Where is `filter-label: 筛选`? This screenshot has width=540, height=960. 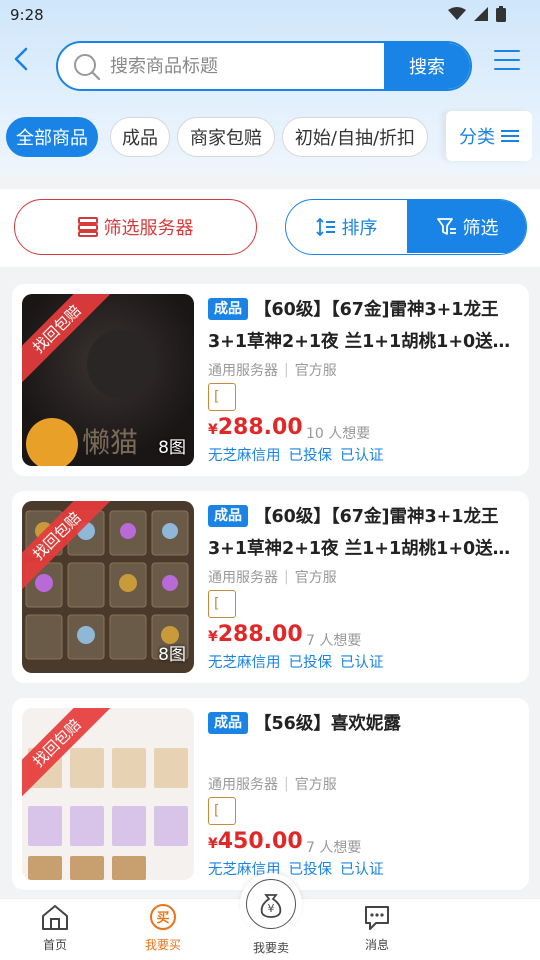
filter-label: 筛选 is located at coordinates (480, 228).